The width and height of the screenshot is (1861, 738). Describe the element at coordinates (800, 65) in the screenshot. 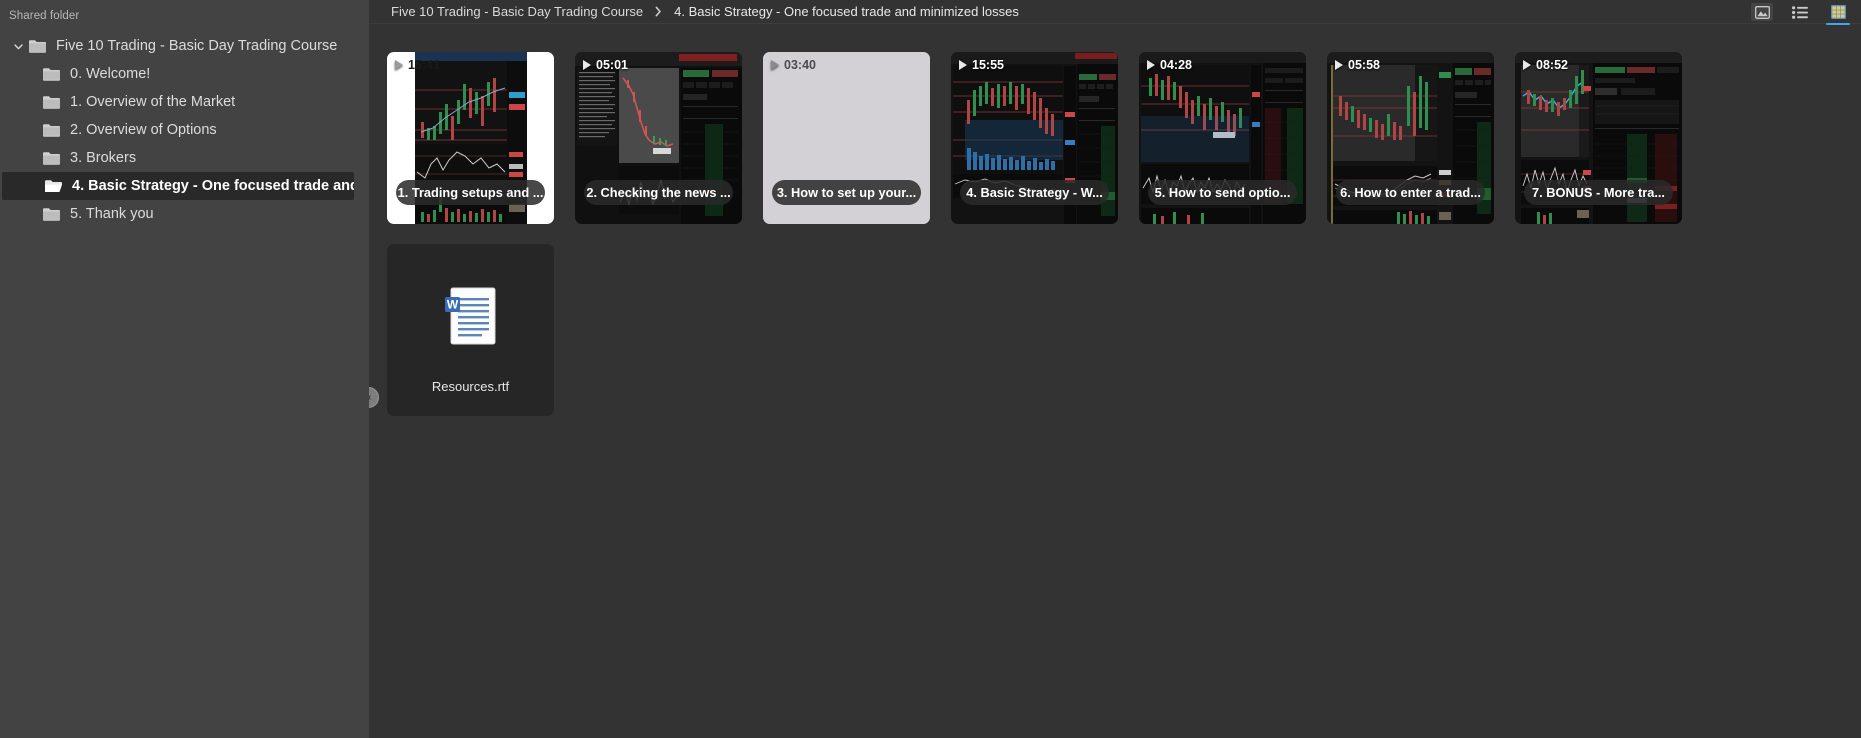

I see `duration-text: 03:40` at that location.